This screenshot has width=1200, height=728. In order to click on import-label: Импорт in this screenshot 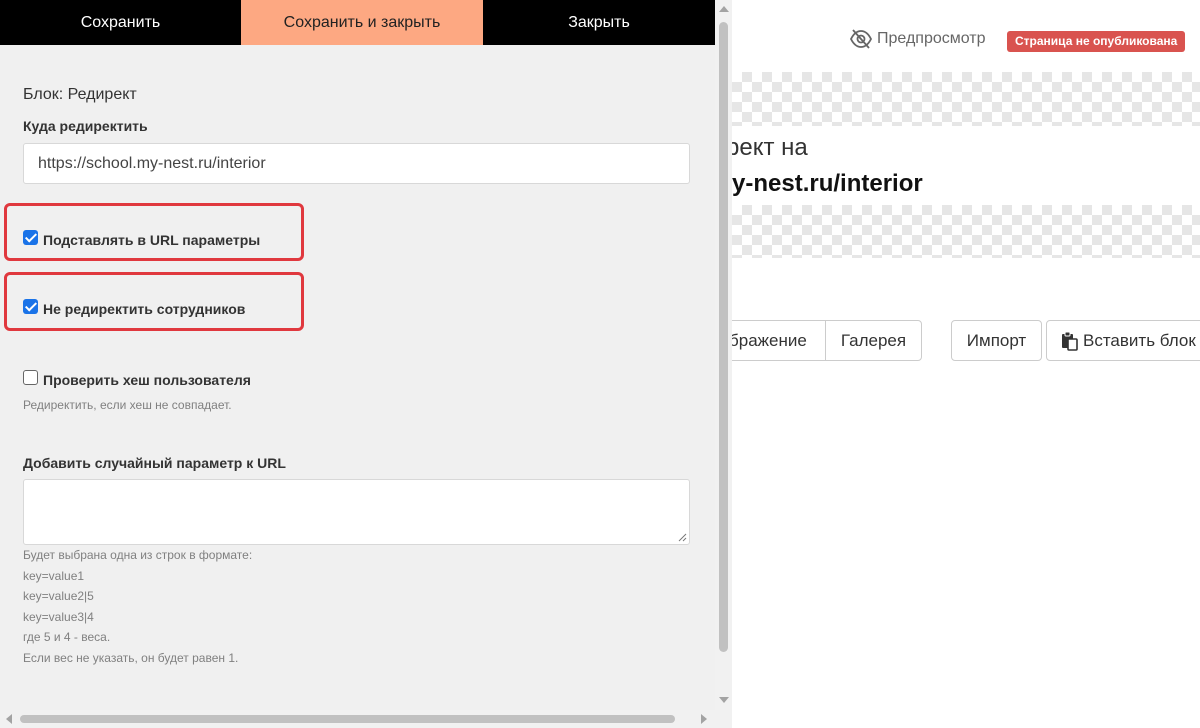, I will do `click(996, 340)`.